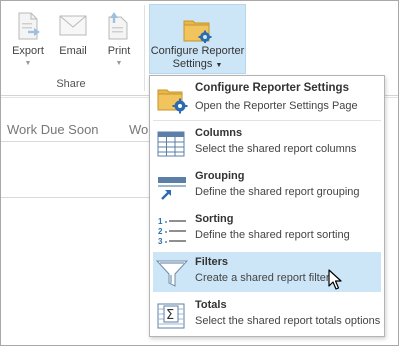 This screenshot has height=346, width=399. I want to click on menu-item-title: Configure Reporter Settings, so click(272, 88).